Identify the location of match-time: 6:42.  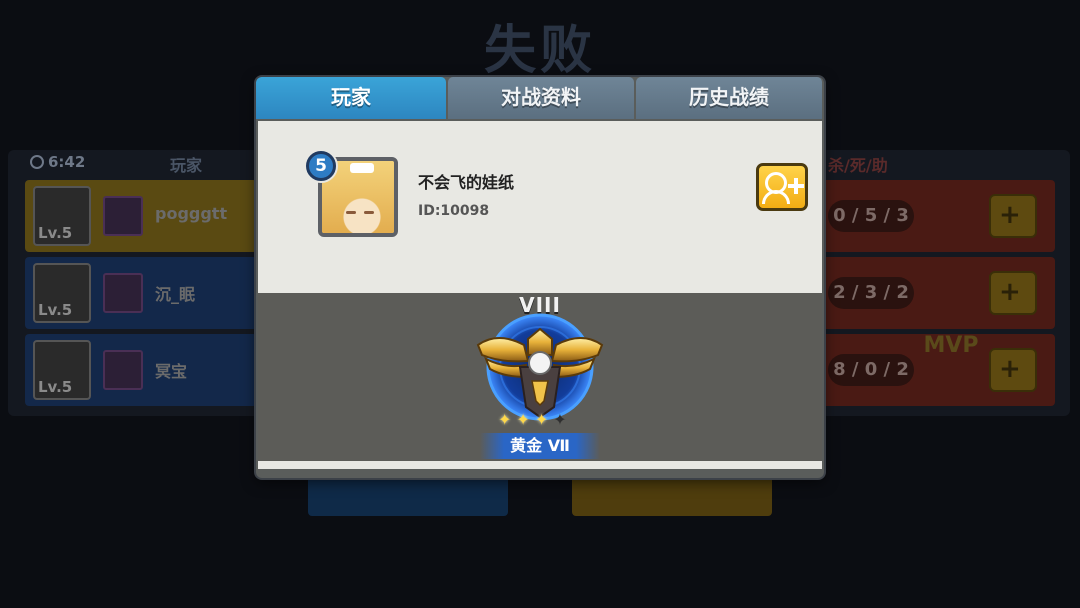
(57, 162).